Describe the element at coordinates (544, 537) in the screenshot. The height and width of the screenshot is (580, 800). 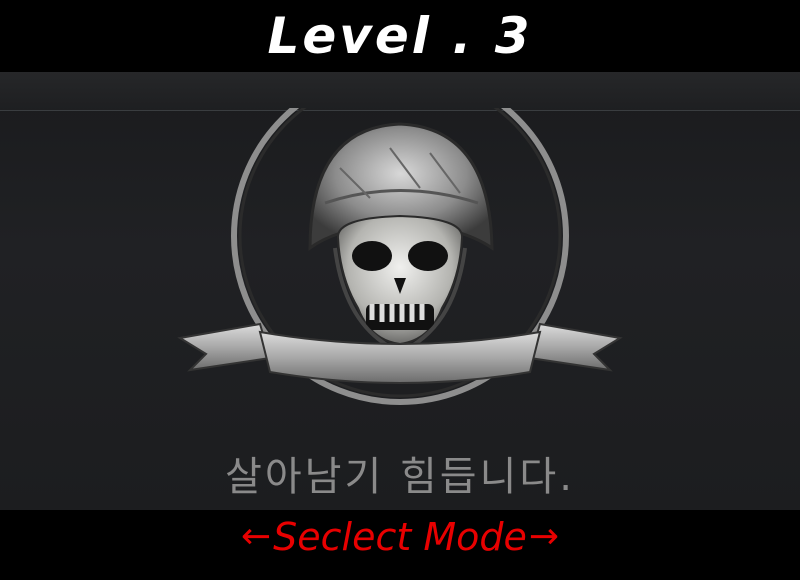
I see `next-mode-arrow: →` at that location.